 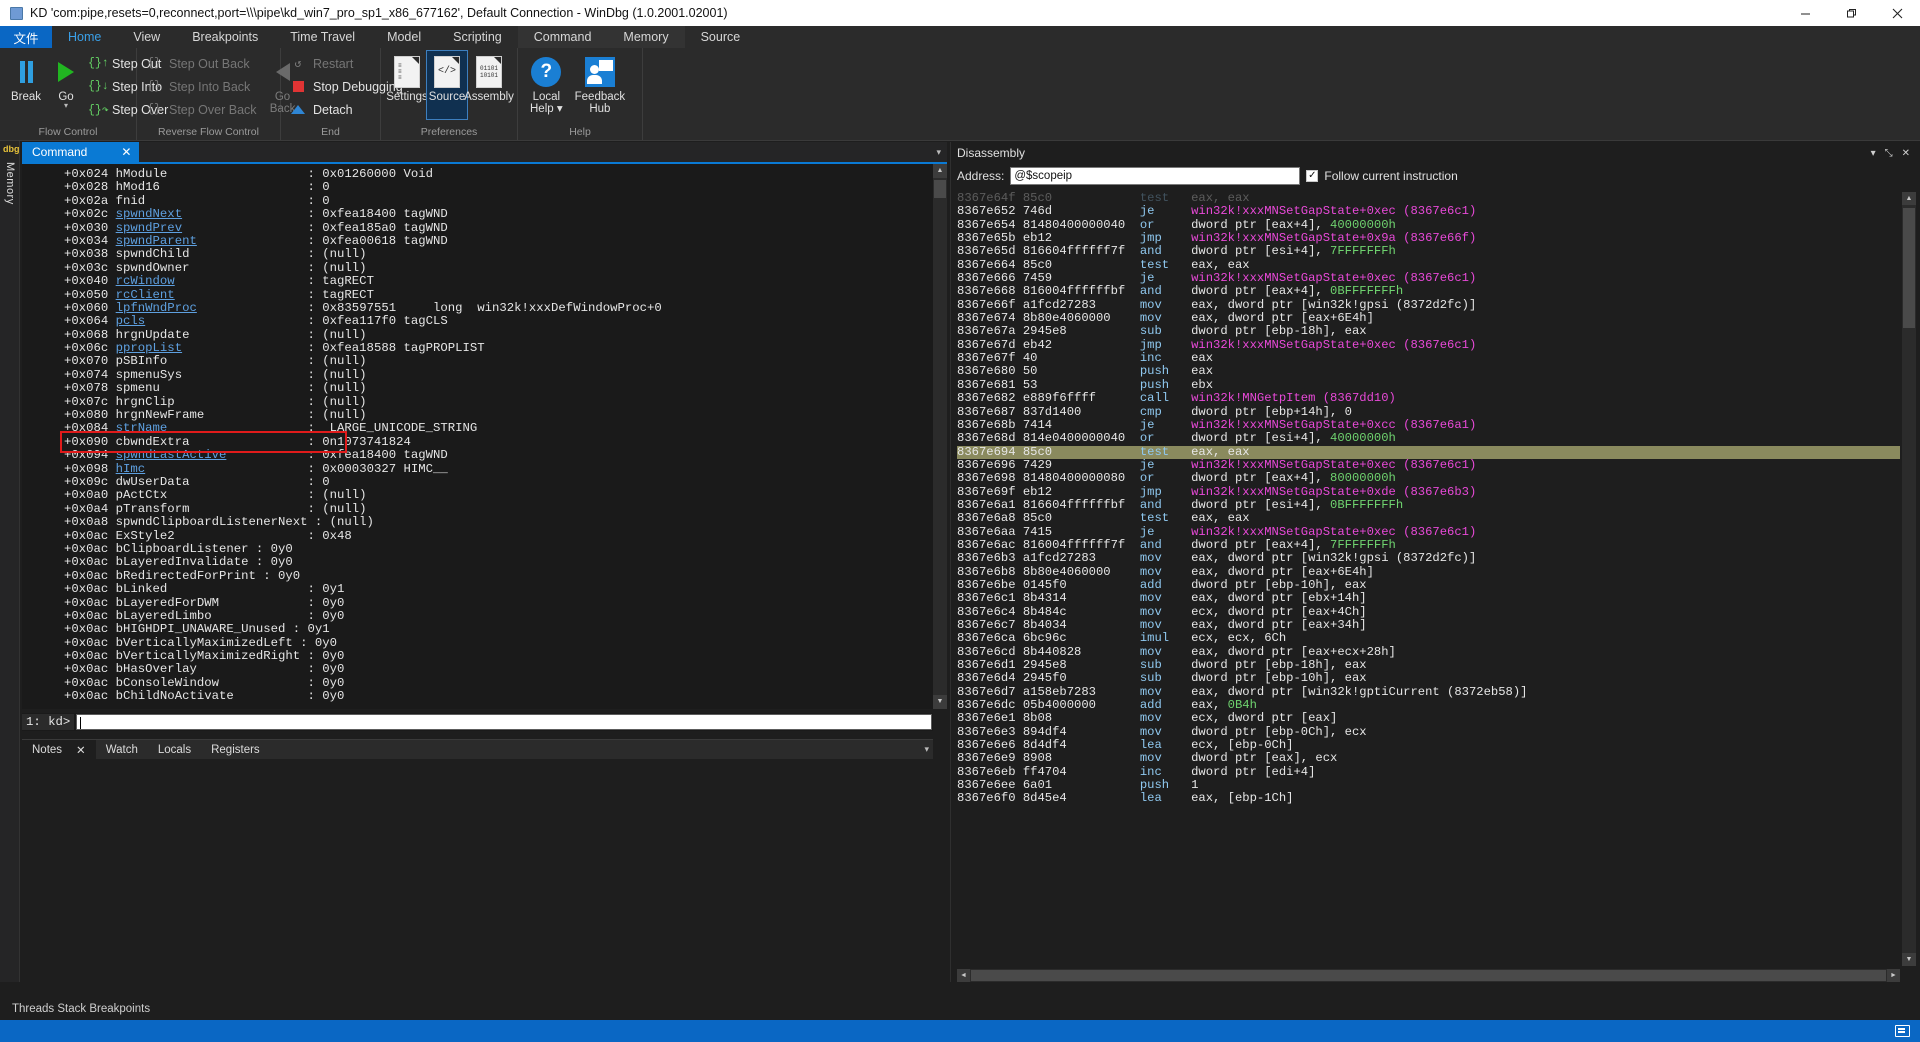 I want to click on disassembly-row: 8367e664 85c0 test eax, eax, so click(x=1428, y=265).